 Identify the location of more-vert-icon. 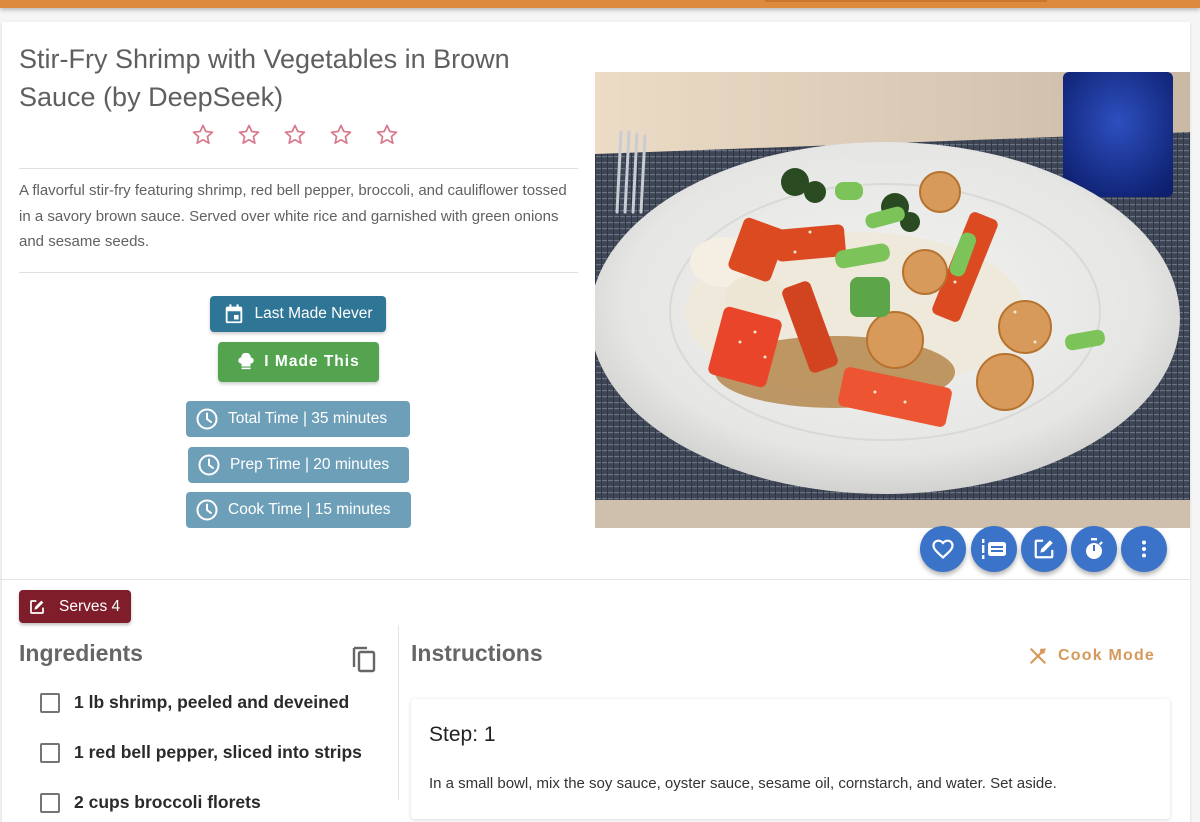
(1144, 549).